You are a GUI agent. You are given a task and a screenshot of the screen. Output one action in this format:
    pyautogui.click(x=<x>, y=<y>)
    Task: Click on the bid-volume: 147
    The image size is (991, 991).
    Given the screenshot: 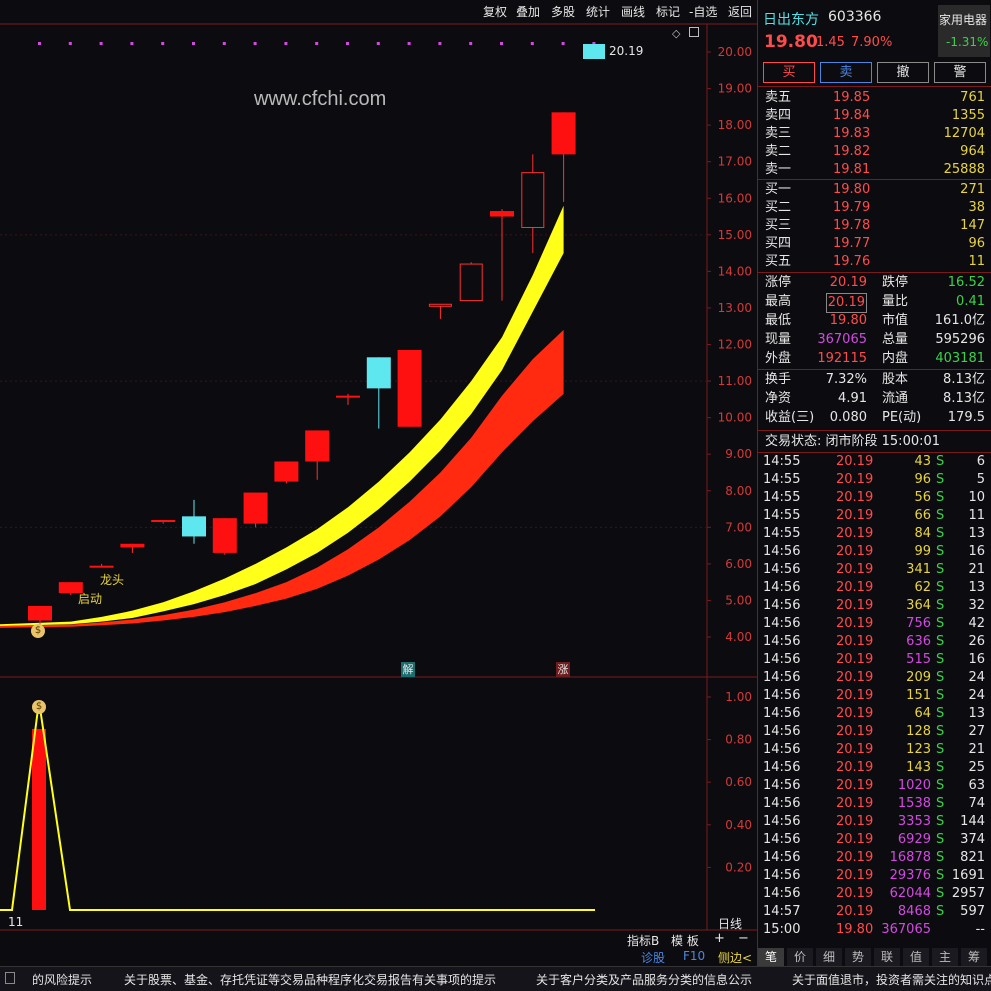 What is the action you would take?
    pyautogui.click(x=972, y=225)
    